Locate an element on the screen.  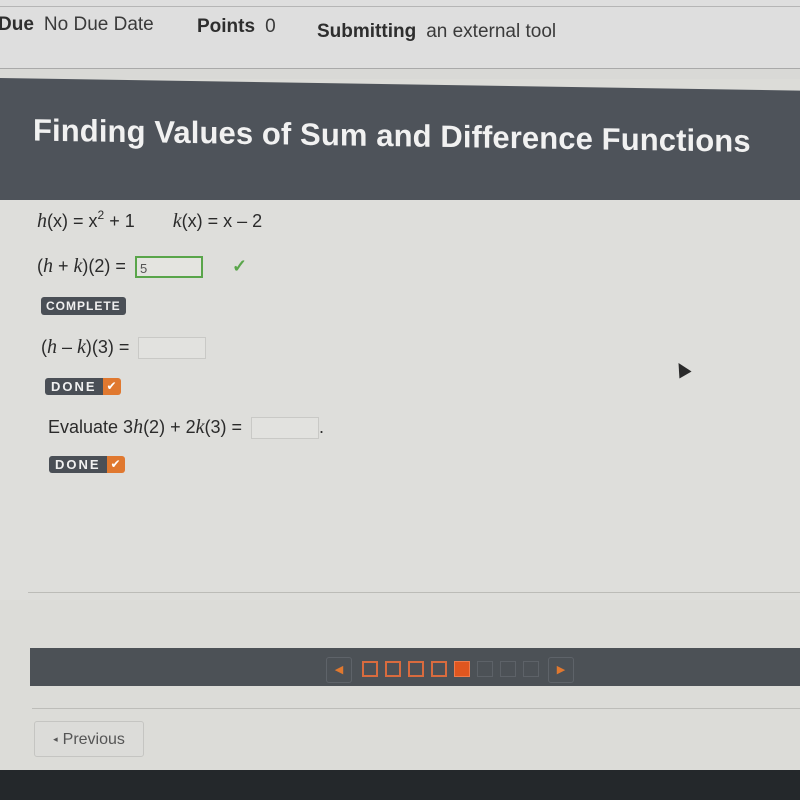
caret-left-icon: ◂ is located at coordinates (55, 739).